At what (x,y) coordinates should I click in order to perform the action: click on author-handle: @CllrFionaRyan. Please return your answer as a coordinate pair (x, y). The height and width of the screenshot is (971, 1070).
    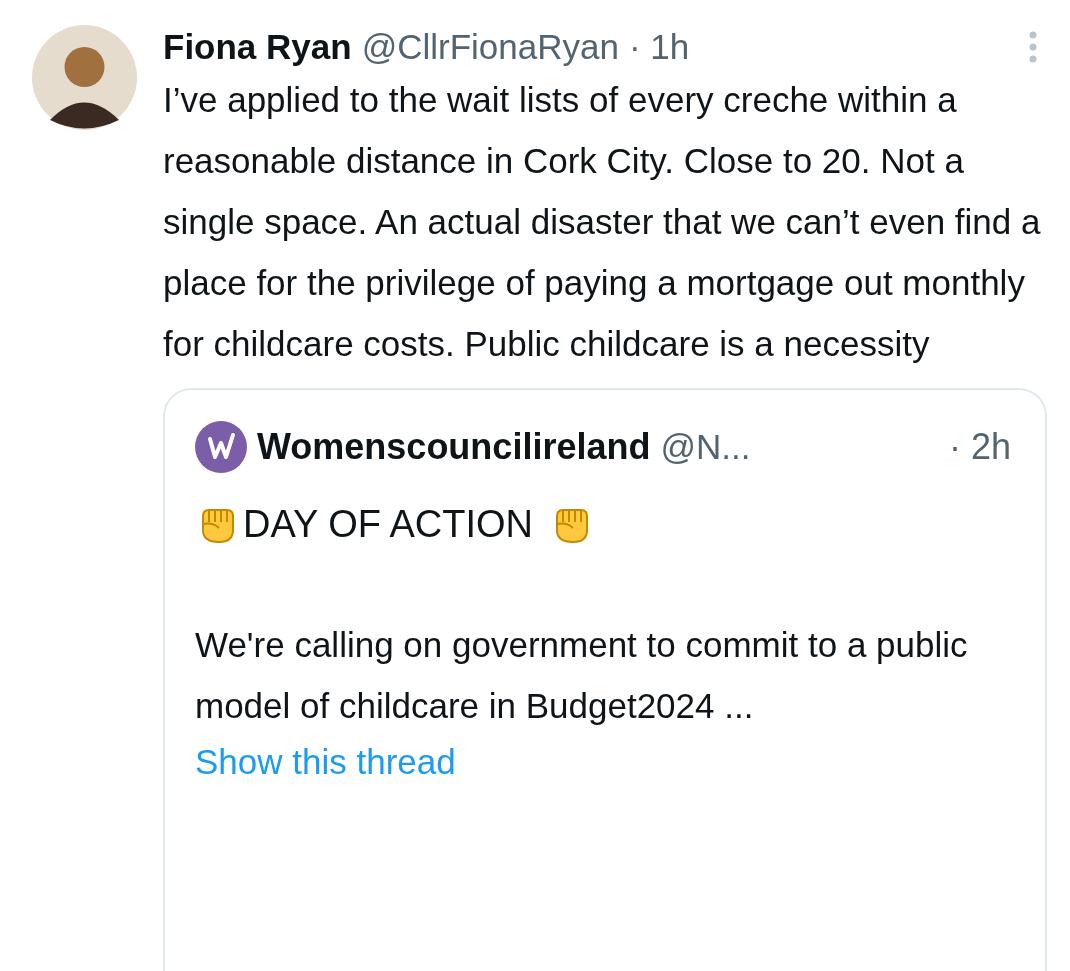
    Looking at the image, I should click on (490, 47).